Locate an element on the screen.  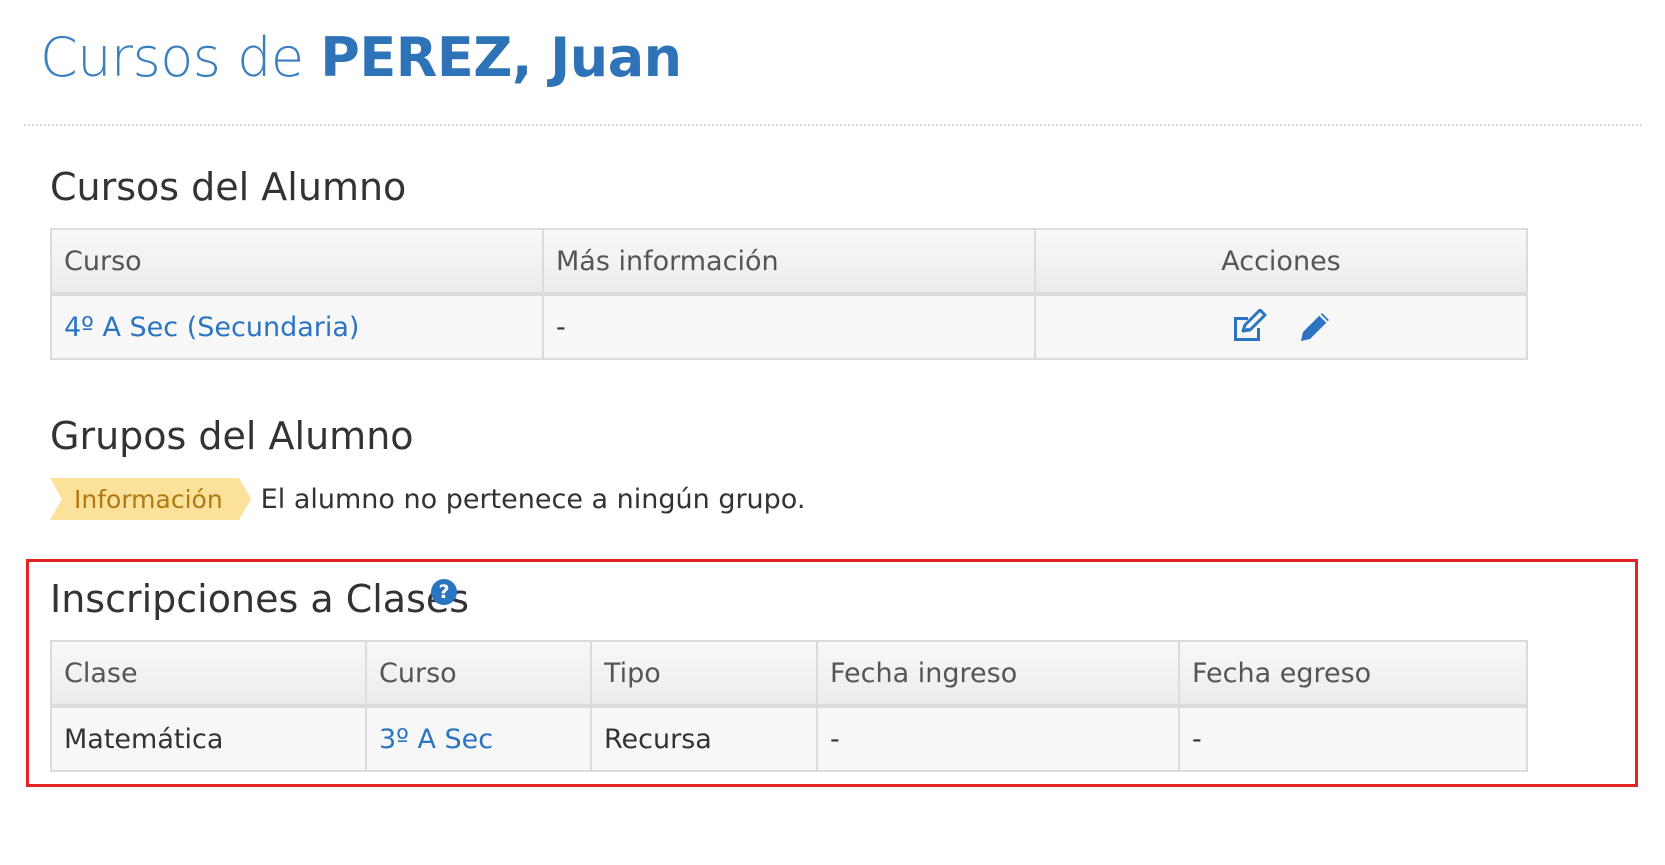
pencil-icon is located at coordinates (1313, 327).